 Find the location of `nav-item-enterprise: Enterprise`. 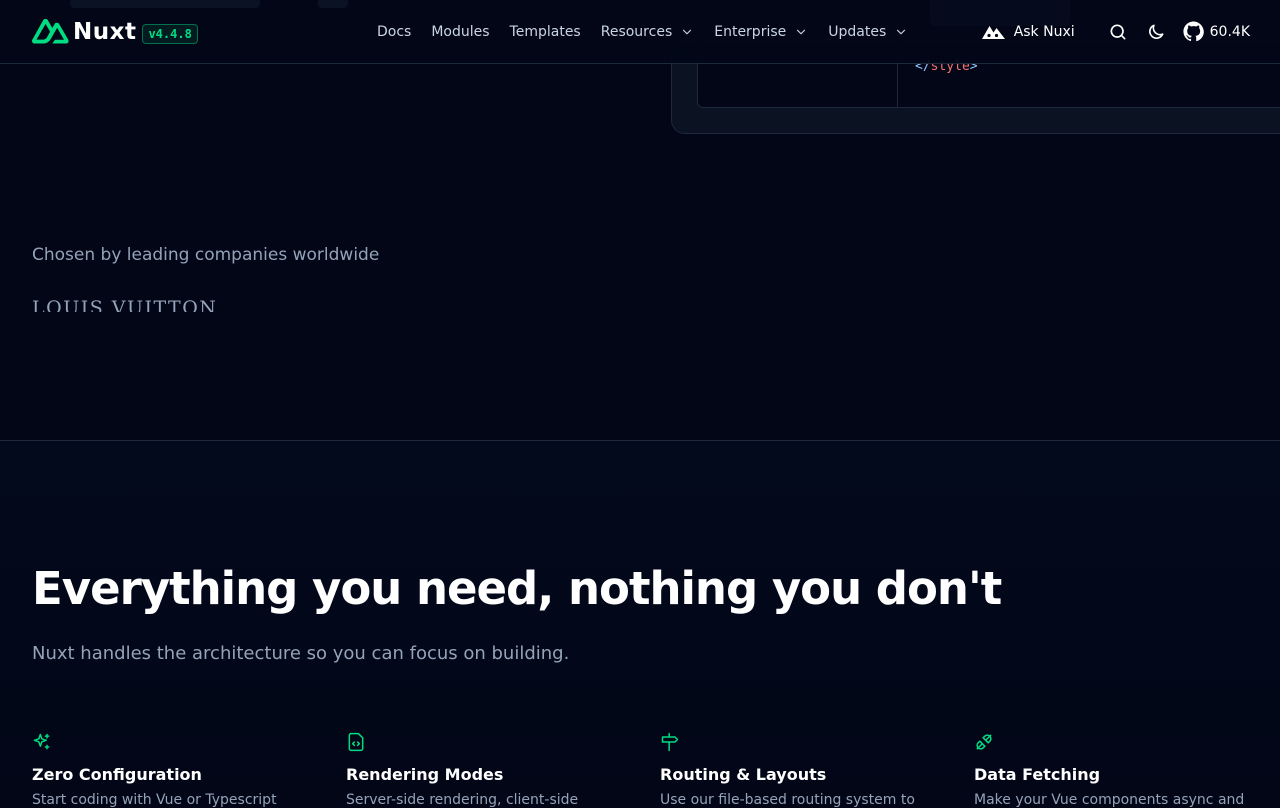

nav-item-enterprise: Enterprise is located at coordinates (761, 31).